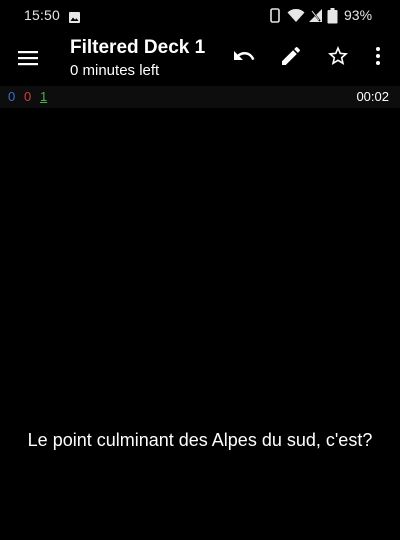  I want to click on undo-icon, so click(244, 58).